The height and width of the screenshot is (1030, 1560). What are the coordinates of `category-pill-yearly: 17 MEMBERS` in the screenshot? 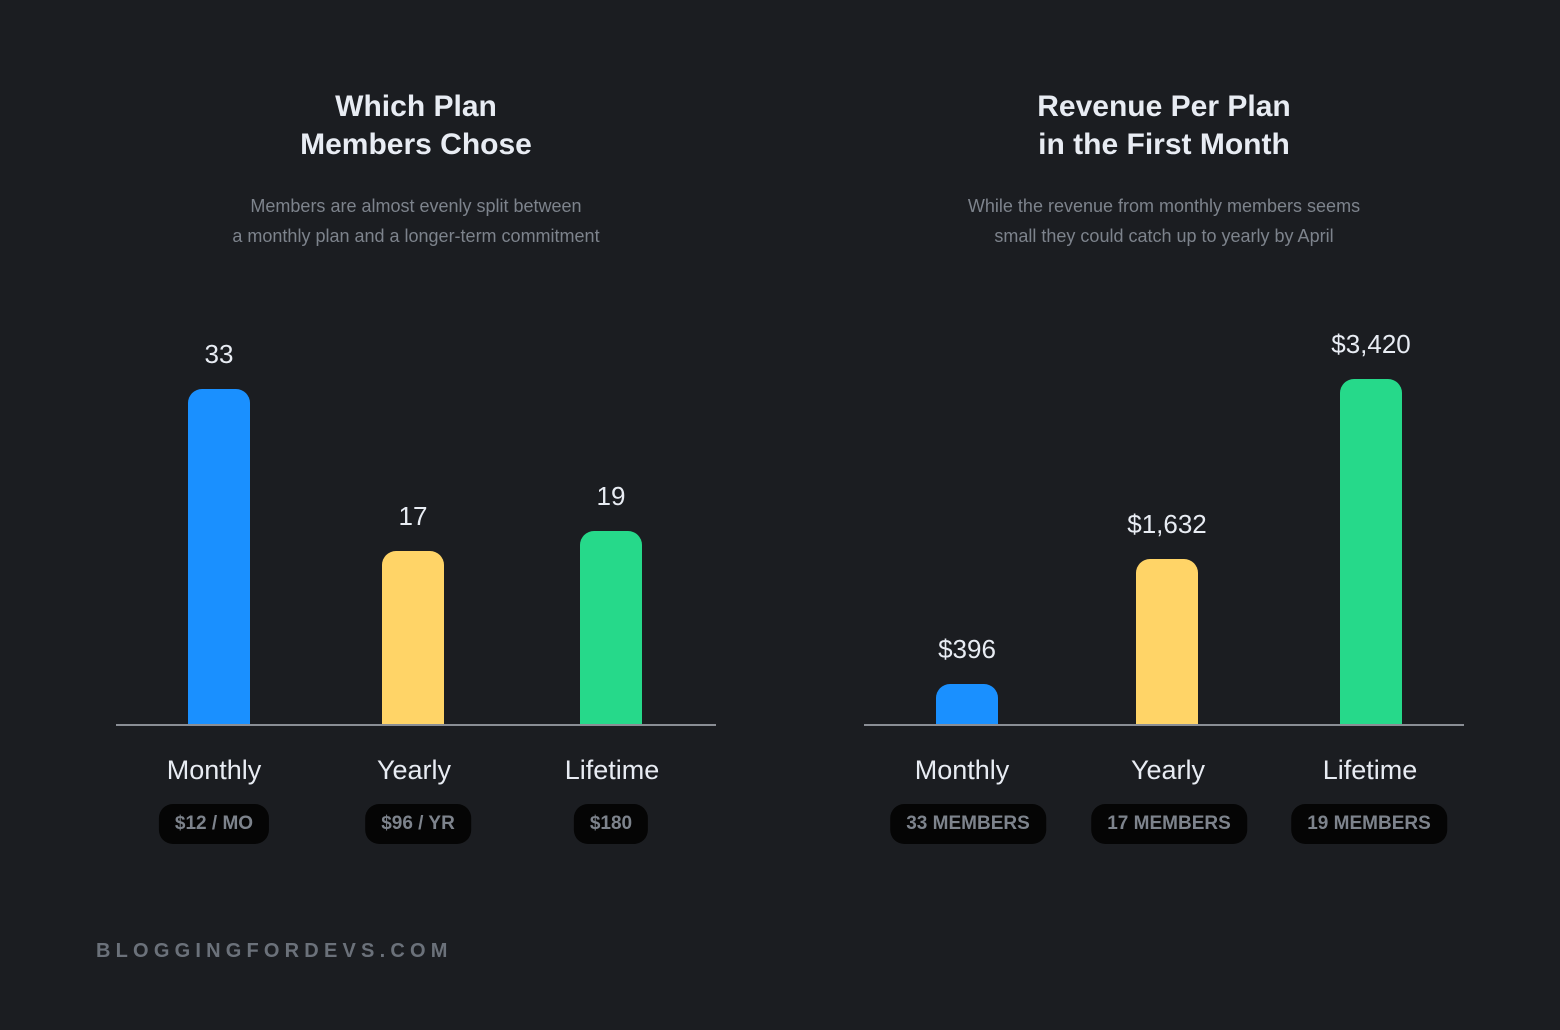 It's located at (1169, 824).